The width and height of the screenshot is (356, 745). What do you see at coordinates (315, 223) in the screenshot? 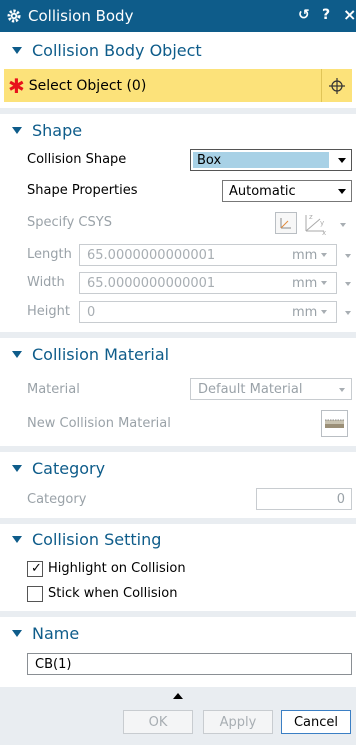
I see `csys-axis-icon: z y x` at bounding box center [315, 223].